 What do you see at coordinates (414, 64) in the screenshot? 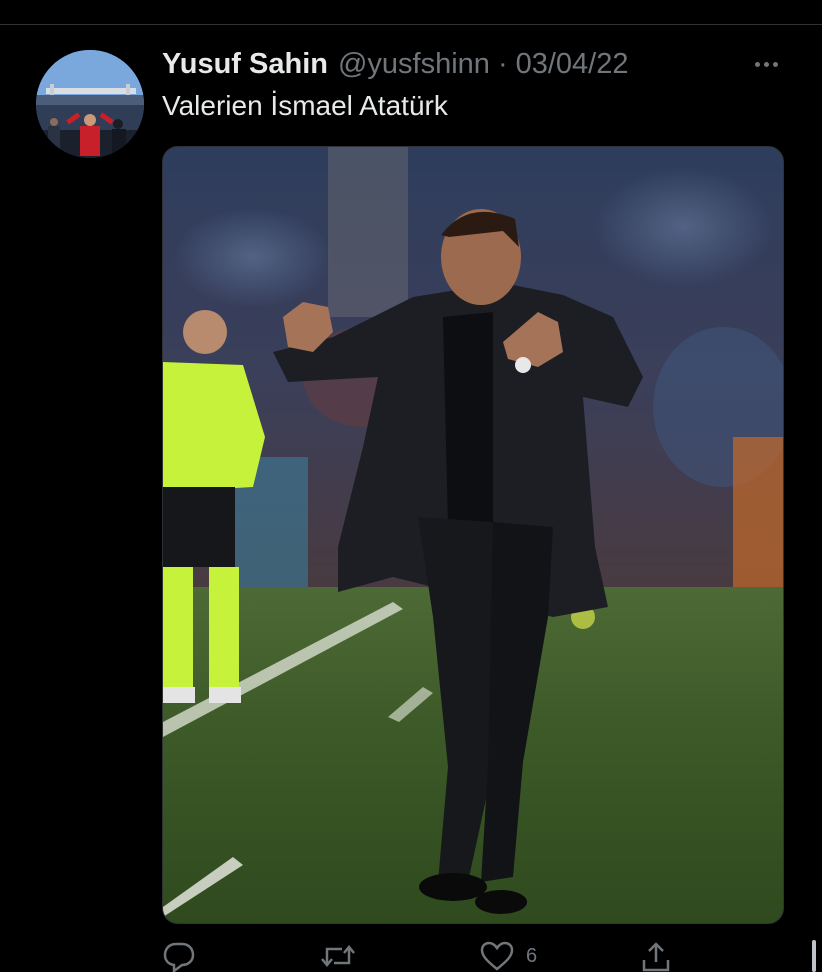
I see `author-handle: @yusfshinn` at bounding box center [414, 64].